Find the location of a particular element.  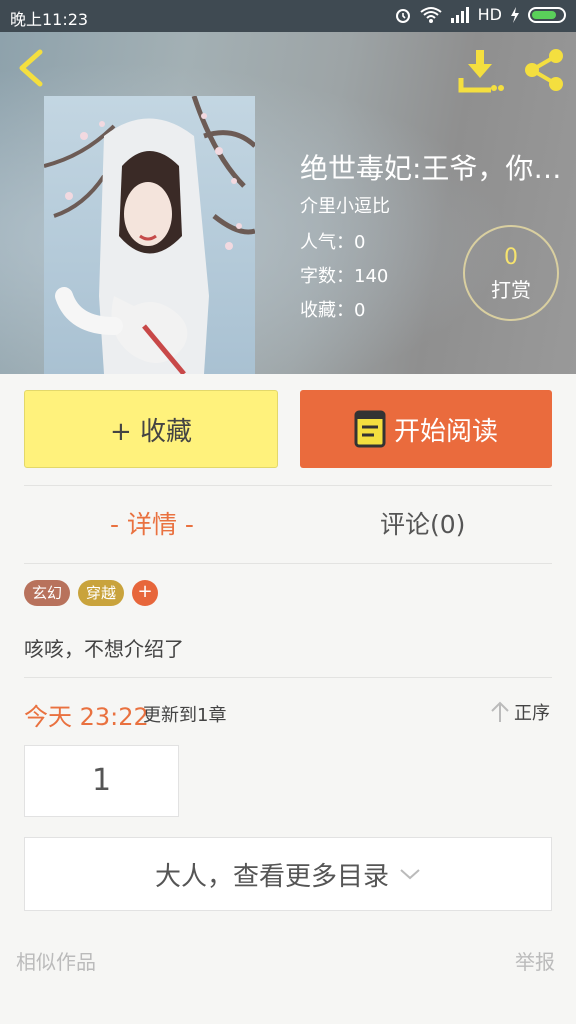

arrow-up-icon is located at coordinates (500, 711).